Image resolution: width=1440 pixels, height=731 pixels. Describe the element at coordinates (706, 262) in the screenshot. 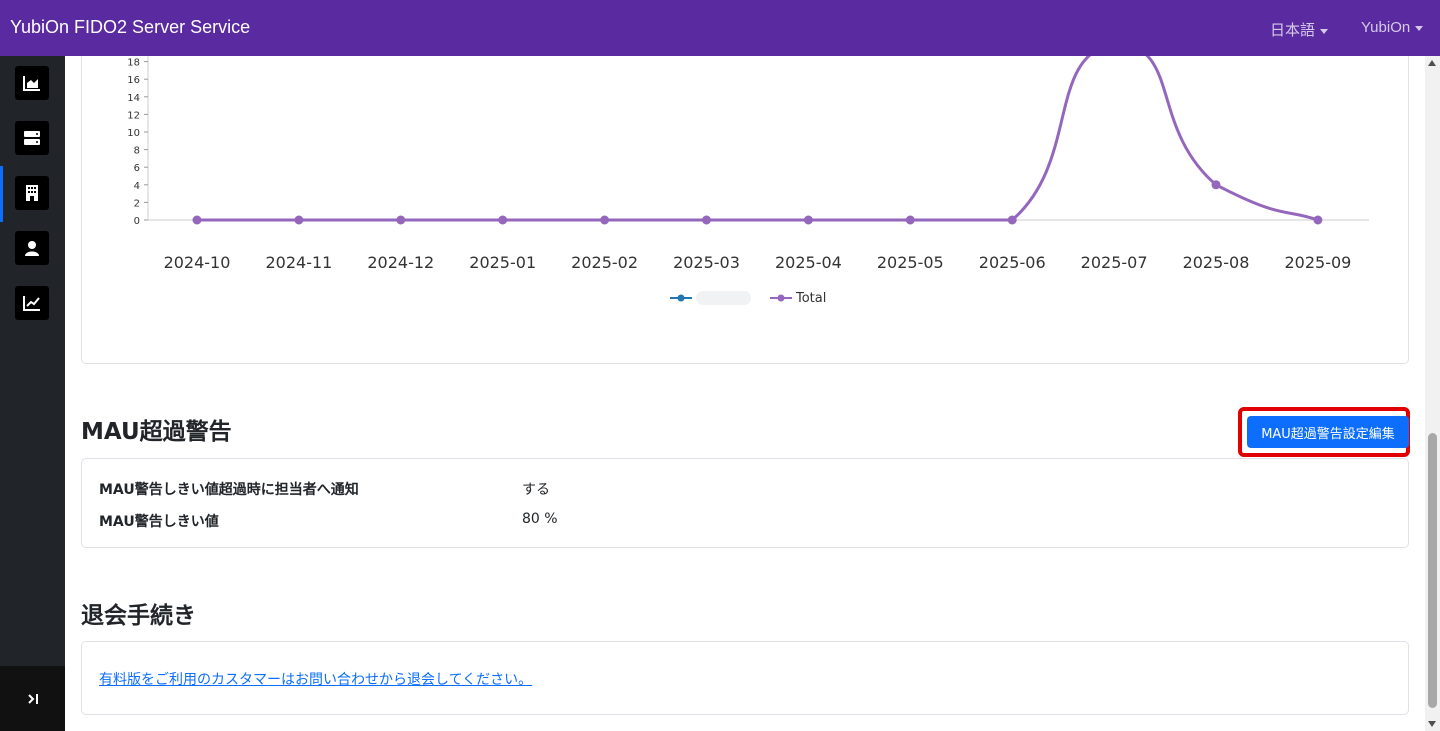

I see `x-tick-label: 2025-03` at that location.